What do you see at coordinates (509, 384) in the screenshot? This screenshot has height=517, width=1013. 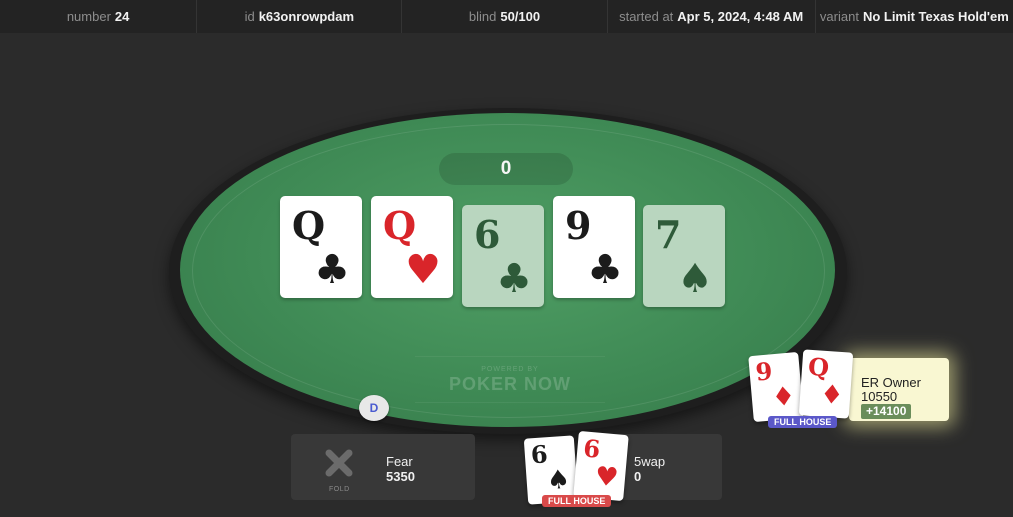 I see `brand-name: POKER NOW` at bounding box center [509, 384].